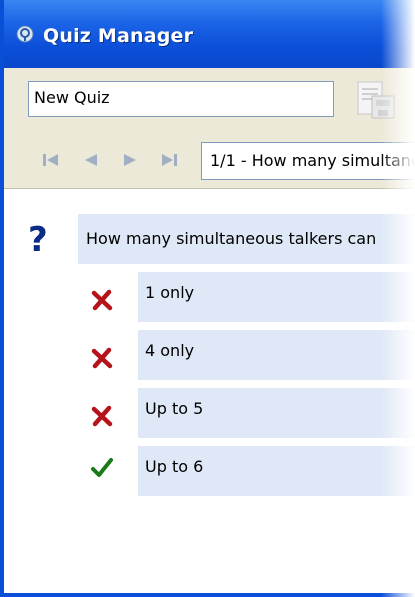 Image resolution: width=415 pixels, height=597 pixels. What do you see at coordinates (276, 355) in the screenshot?
I see `answer-option-2: 4 only` at bounding box center [276, 355].